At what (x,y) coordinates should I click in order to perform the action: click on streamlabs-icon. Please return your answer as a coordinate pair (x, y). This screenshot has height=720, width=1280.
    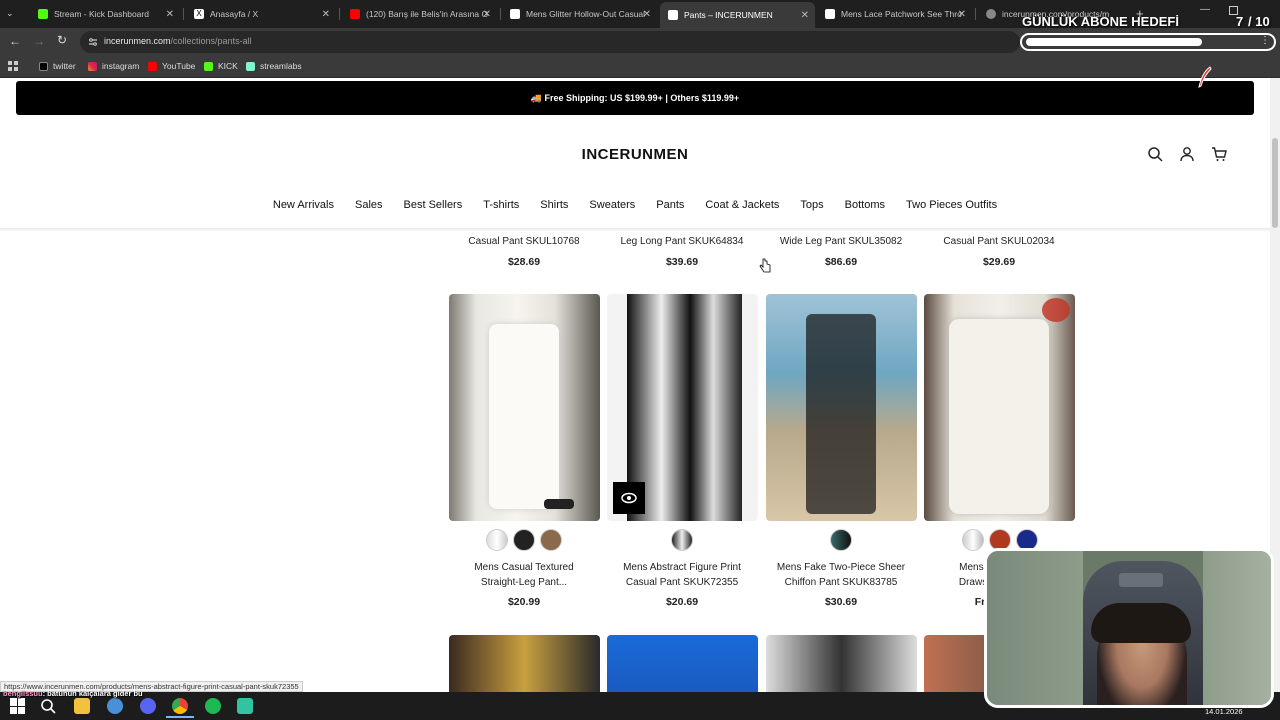
    Looking at the image, I should click on (245, 706).